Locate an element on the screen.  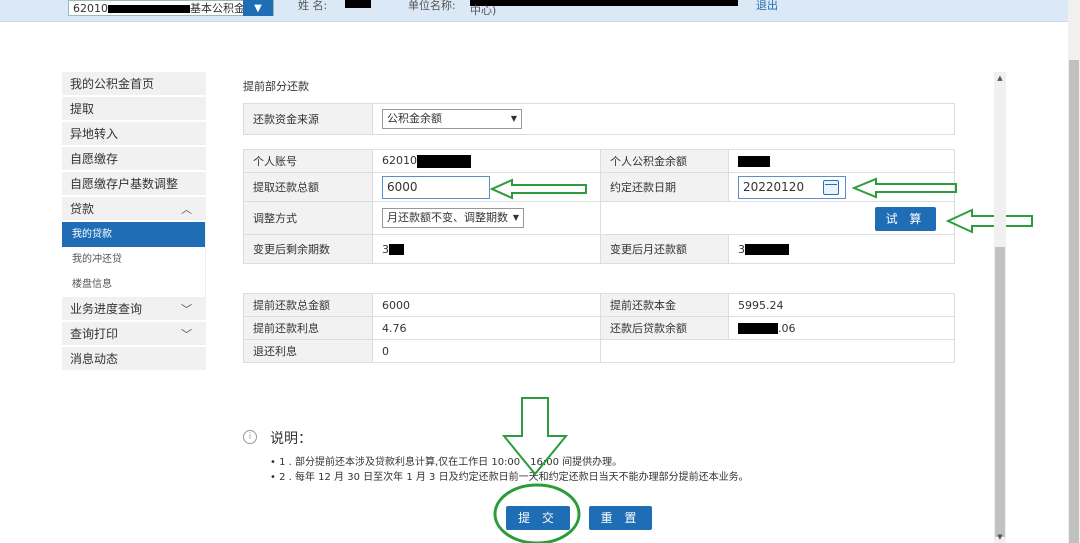
prepay-principal-value: 5995.24 is located at coordinates (841, 305).